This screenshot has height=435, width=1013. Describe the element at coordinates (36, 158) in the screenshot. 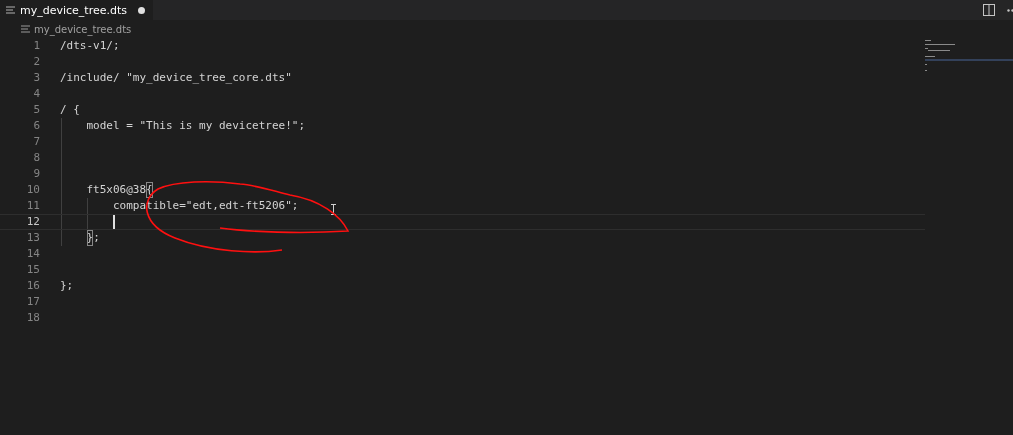

I see `line-number: 8` at that location.